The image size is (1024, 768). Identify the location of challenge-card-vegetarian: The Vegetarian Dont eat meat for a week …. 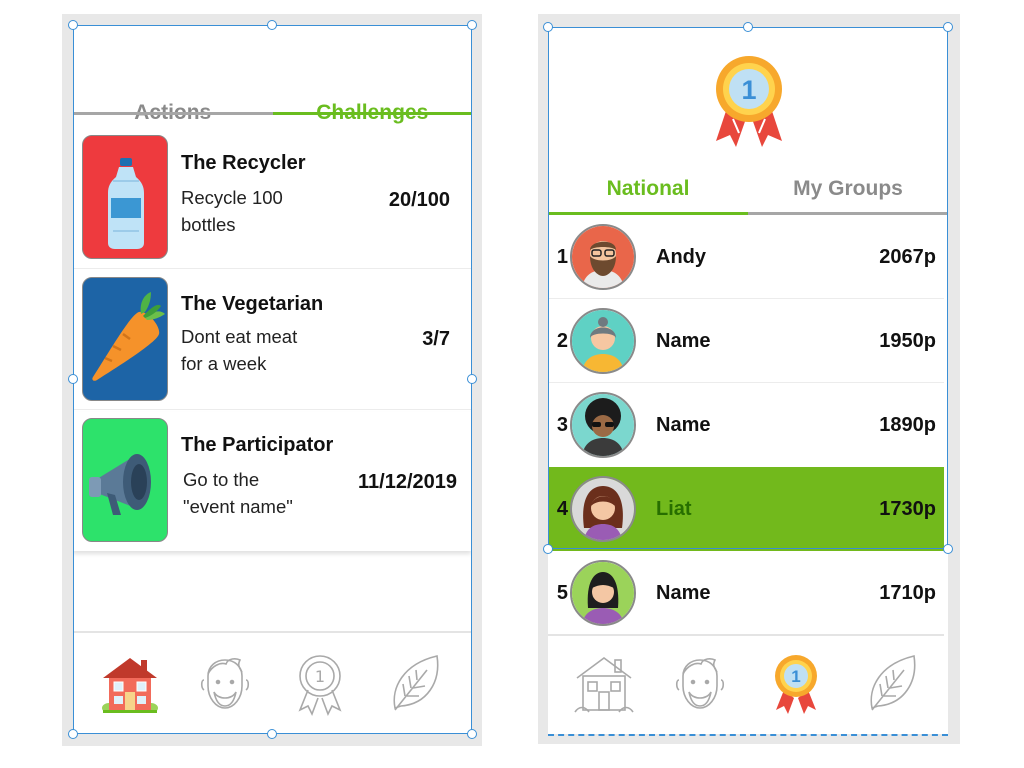
(272, 340).